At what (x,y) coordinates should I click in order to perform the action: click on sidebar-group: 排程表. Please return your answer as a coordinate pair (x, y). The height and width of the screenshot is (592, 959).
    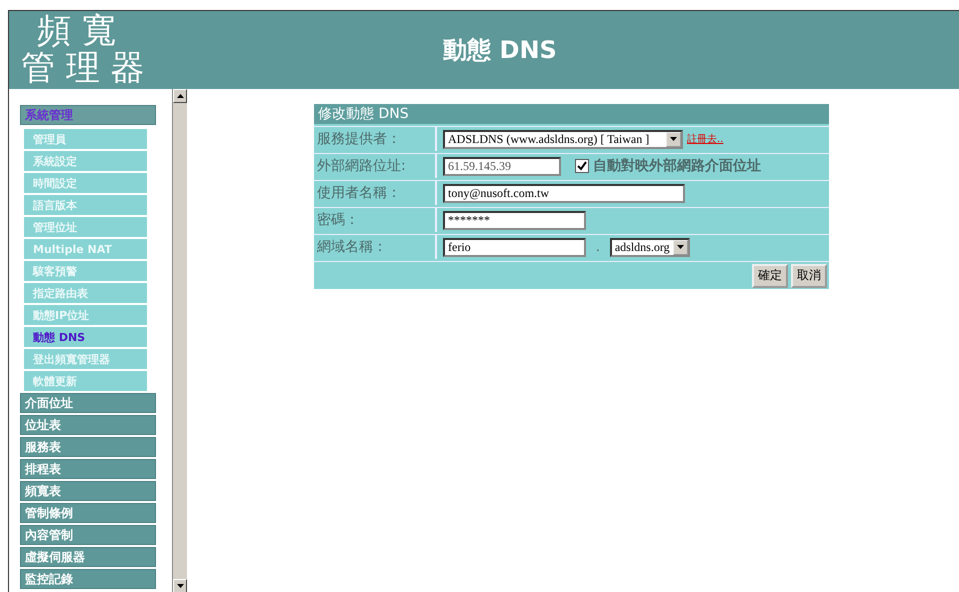
    Looking at the image, I should click on (88, 469).